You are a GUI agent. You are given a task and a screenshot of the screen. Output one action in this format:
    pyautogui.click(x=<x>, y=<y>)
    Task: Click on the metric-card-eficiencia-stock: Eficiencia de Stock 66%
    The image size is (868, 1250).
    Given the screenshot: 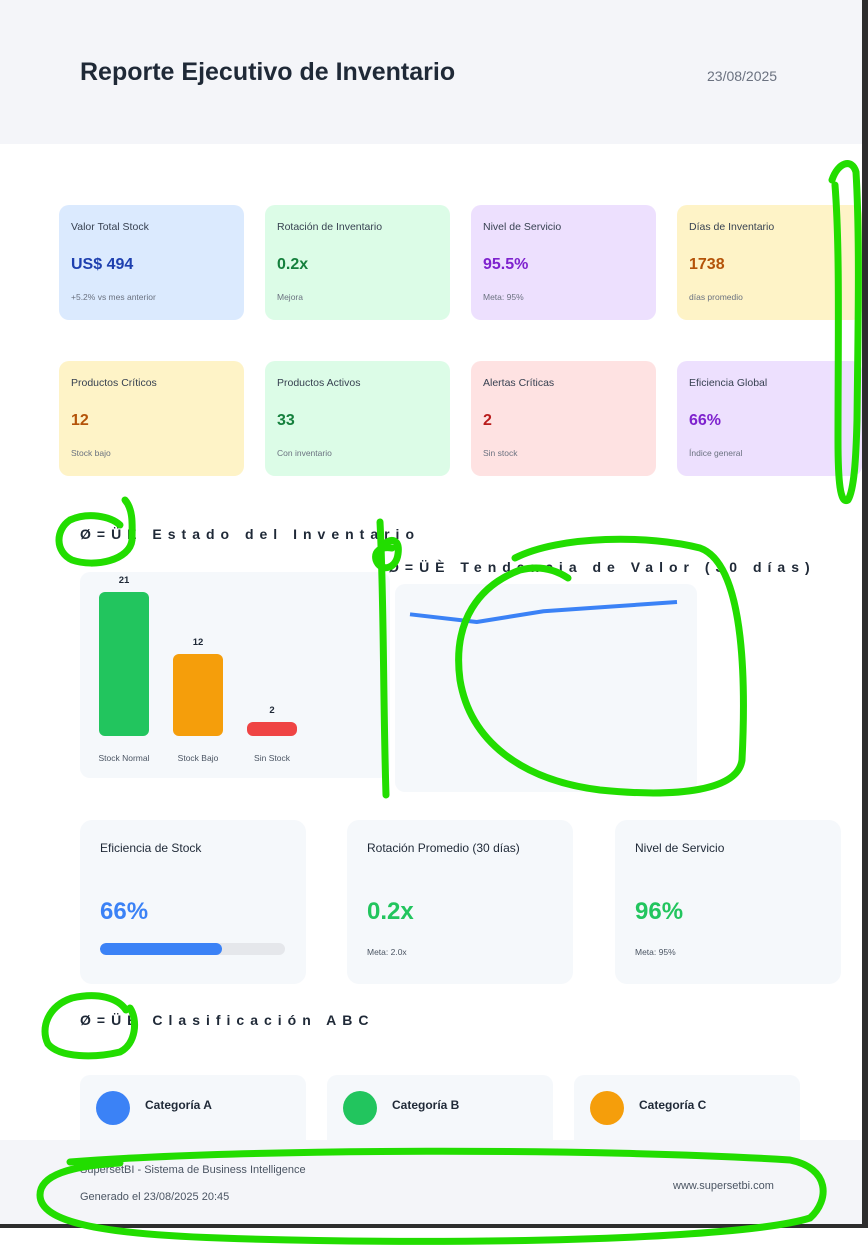 What is the action you would take?
    pyautogui.click(x=193, y=902)
    